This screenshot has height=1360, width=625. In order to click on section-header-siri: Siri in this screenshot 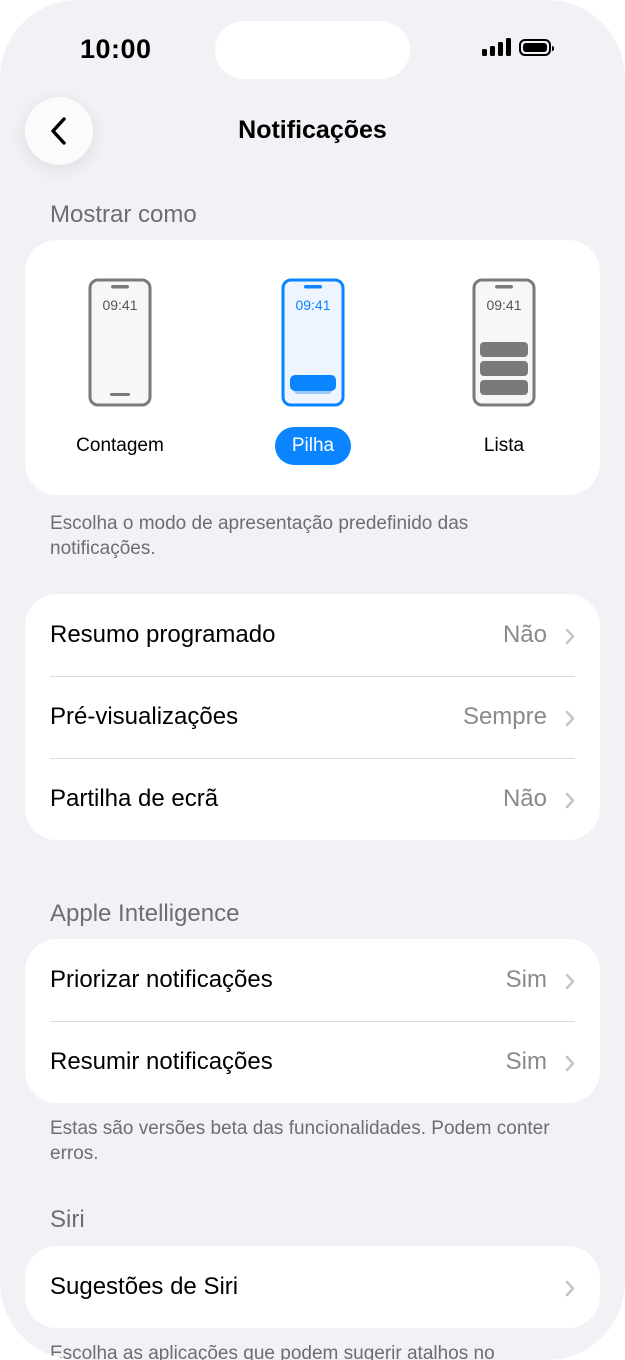, I will do `click(67, 1219)`.